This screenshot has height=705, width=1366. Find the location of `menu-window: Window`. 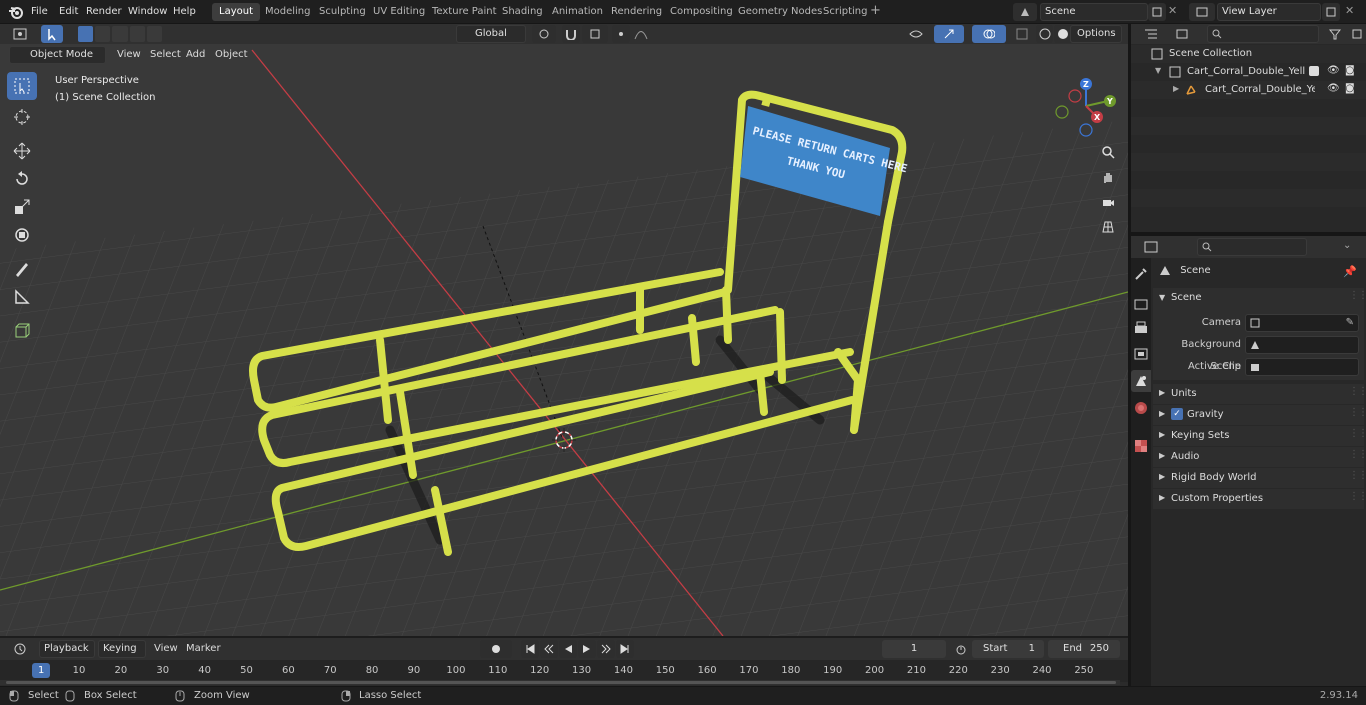

menu-window: Window is located at coordinates (147, 12).